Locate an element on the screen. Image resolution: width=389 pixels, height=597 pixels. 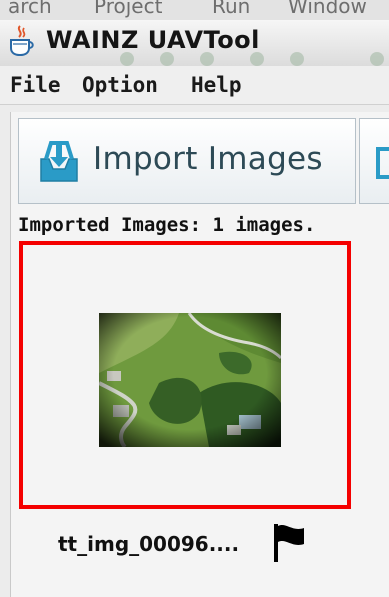
import-images-button: Import Images is located at coordinates (187, 161).